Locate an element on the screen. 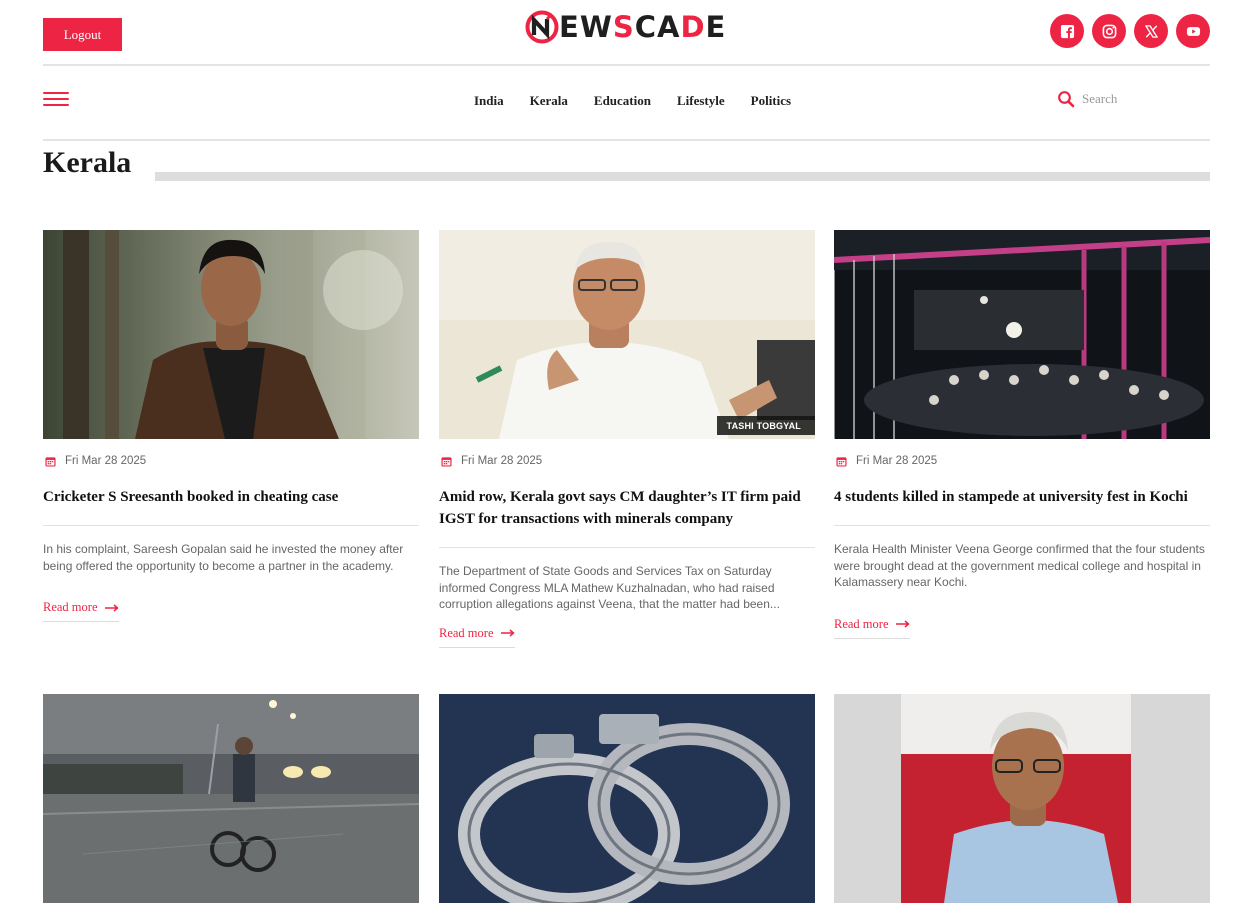 This screenshot has height=906, width=1247. menu-button is located at coordinates (56, 102).